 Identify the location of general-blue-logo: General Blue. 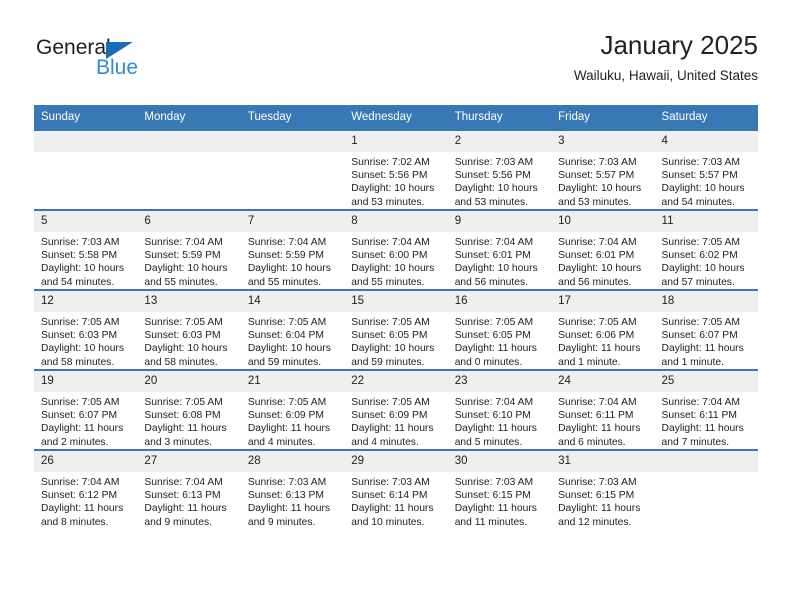
(134, 61).